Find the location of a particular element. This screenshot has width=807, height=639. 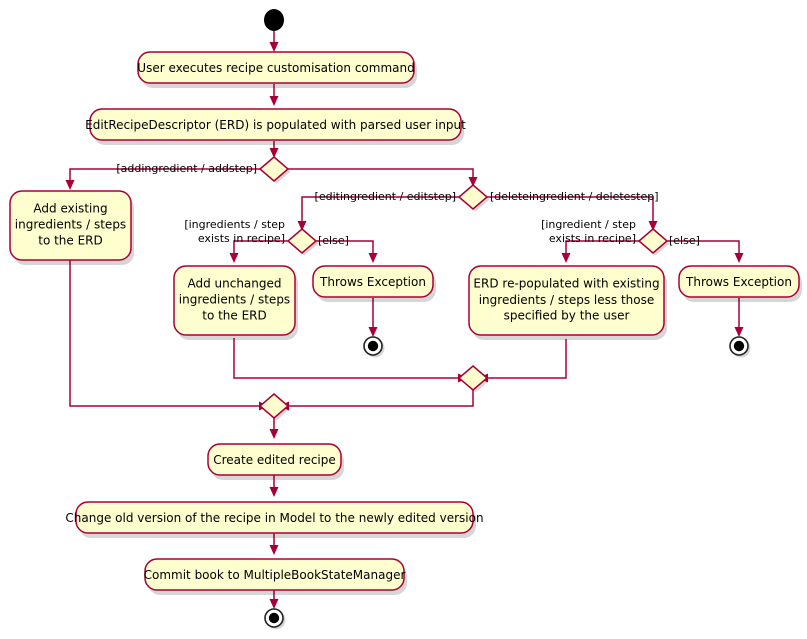

guard-label-add: [addingredient / addstep] is located at coordinates (186, 168).